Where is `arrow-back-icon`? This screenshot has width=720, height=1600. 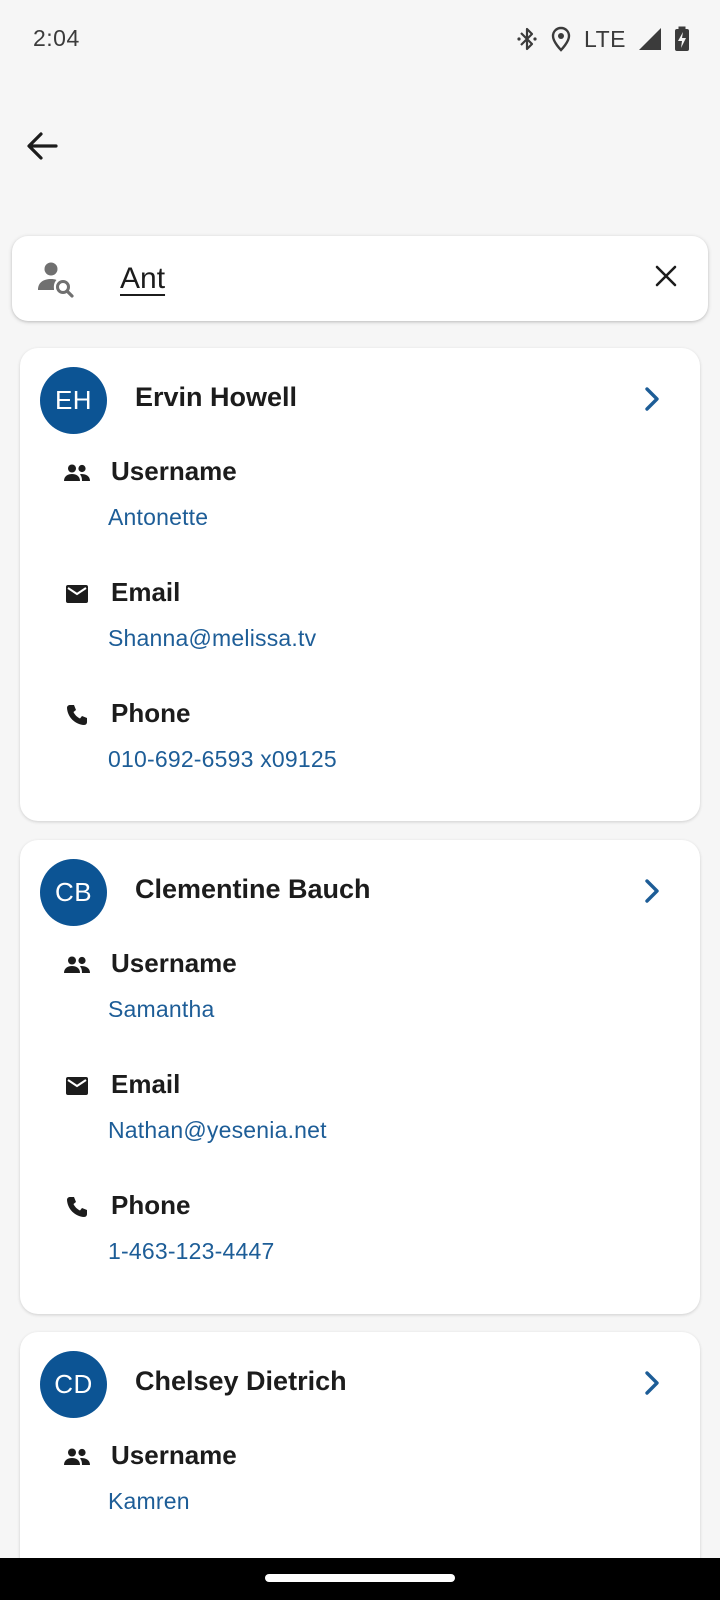 arrow-back-icon is located at coordinates (42, 148).